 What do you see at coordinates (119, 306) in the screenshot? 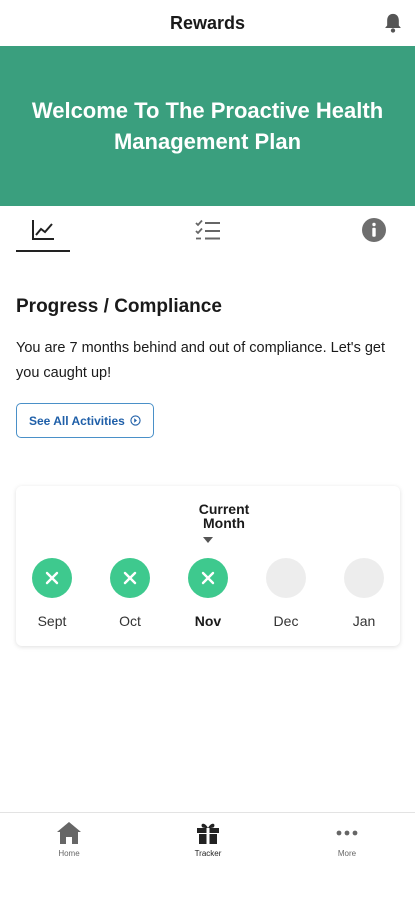
I see `section-title: Progress / Compliance` at bounding box center [119, 306].